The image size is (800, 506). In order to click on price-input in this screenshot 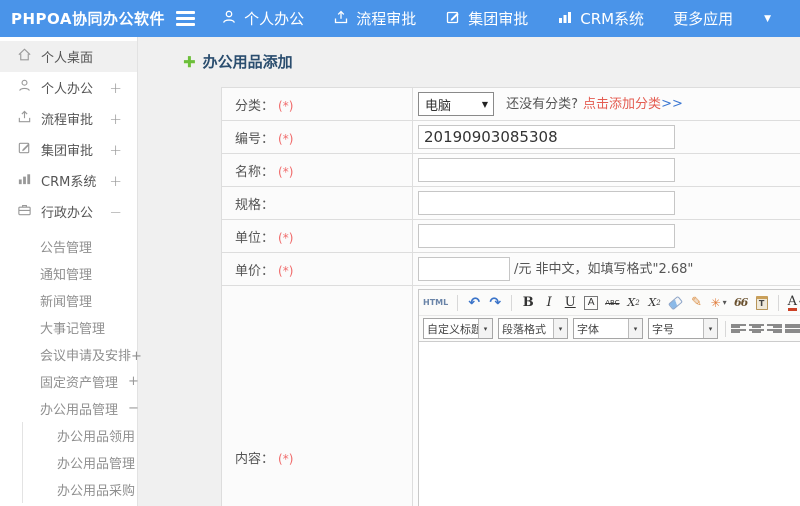, I will do `click(464, 269)`.